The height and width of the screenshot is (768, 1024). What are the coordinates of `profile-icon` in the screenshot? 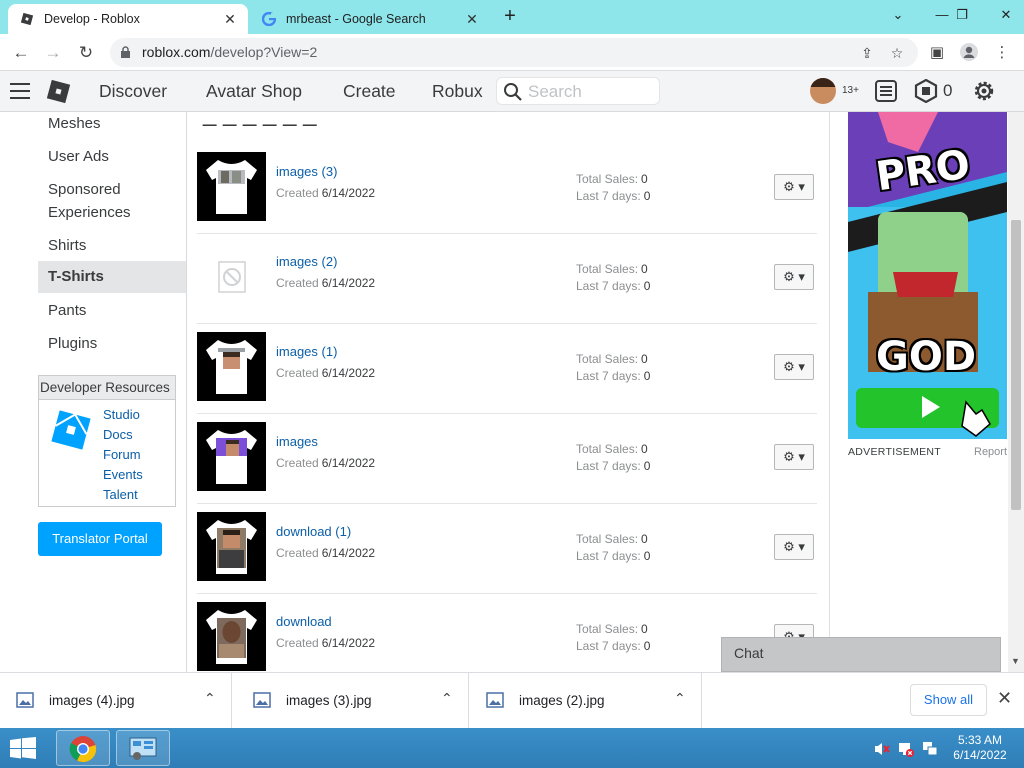 It's located at (969, 53).